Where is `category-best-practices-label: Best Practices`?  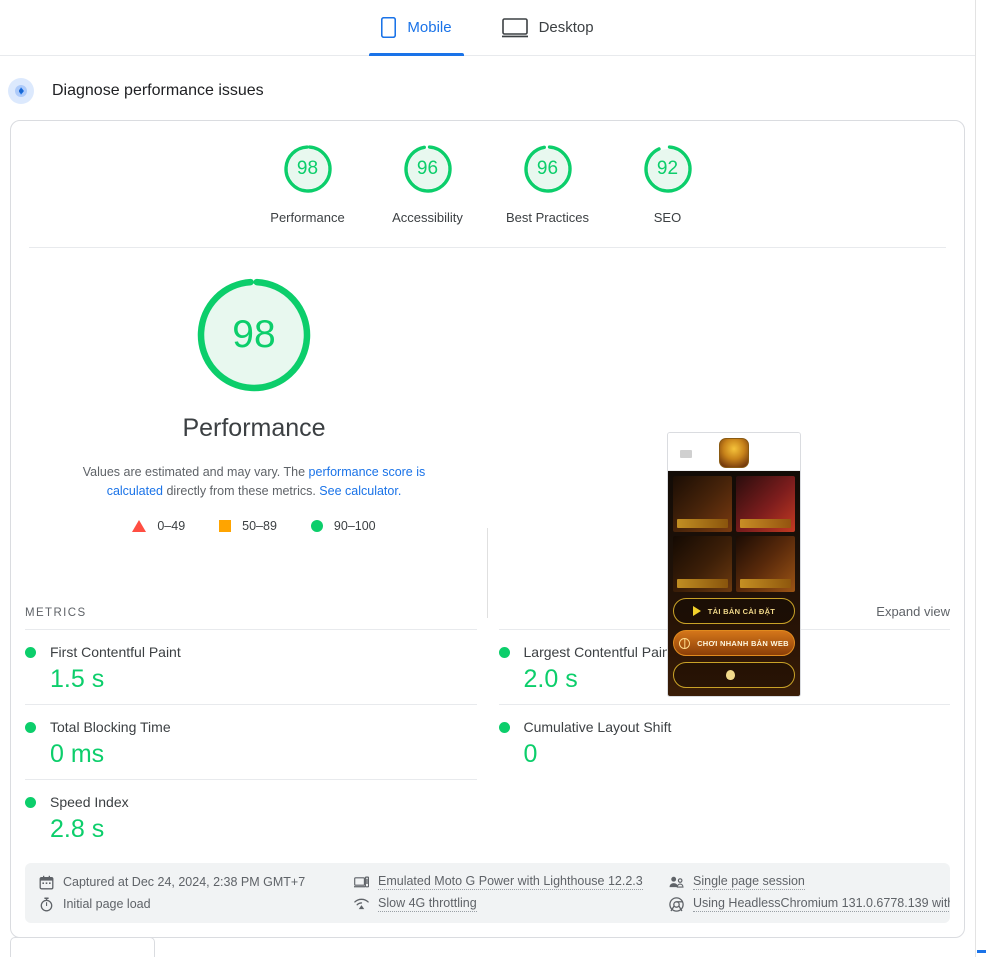
category-best-practices-label: Best Practices is located at coordinates (547, 217).